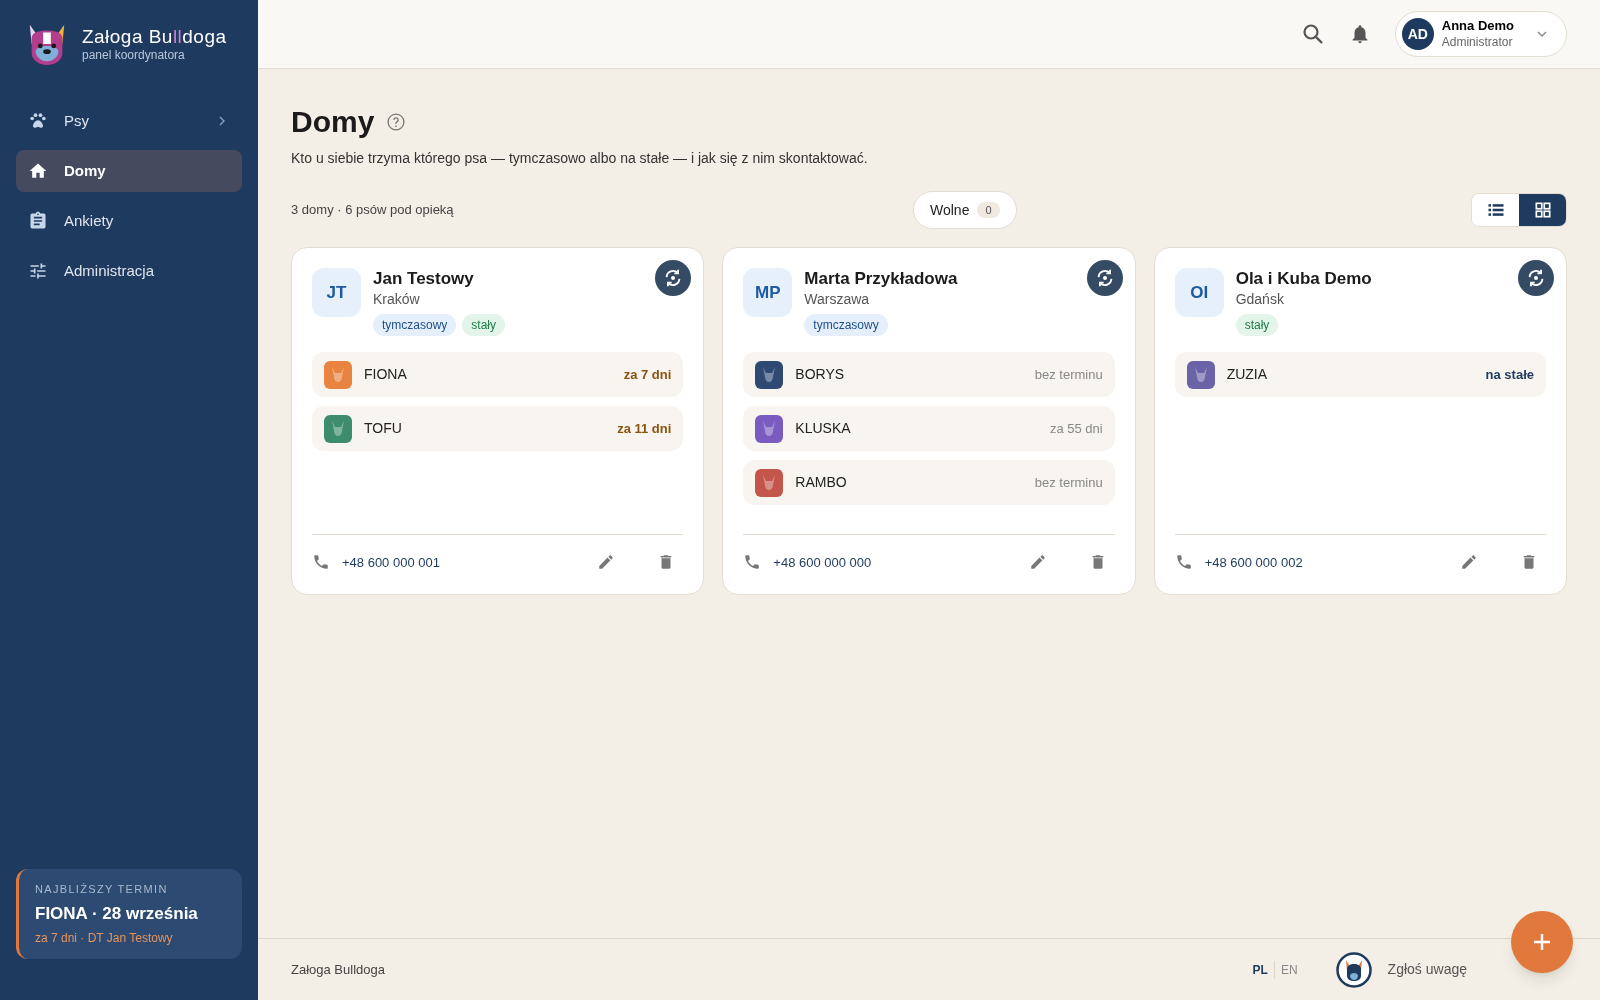  I want to click on dog-row: BORYS bez terminu, so click(929, 375).